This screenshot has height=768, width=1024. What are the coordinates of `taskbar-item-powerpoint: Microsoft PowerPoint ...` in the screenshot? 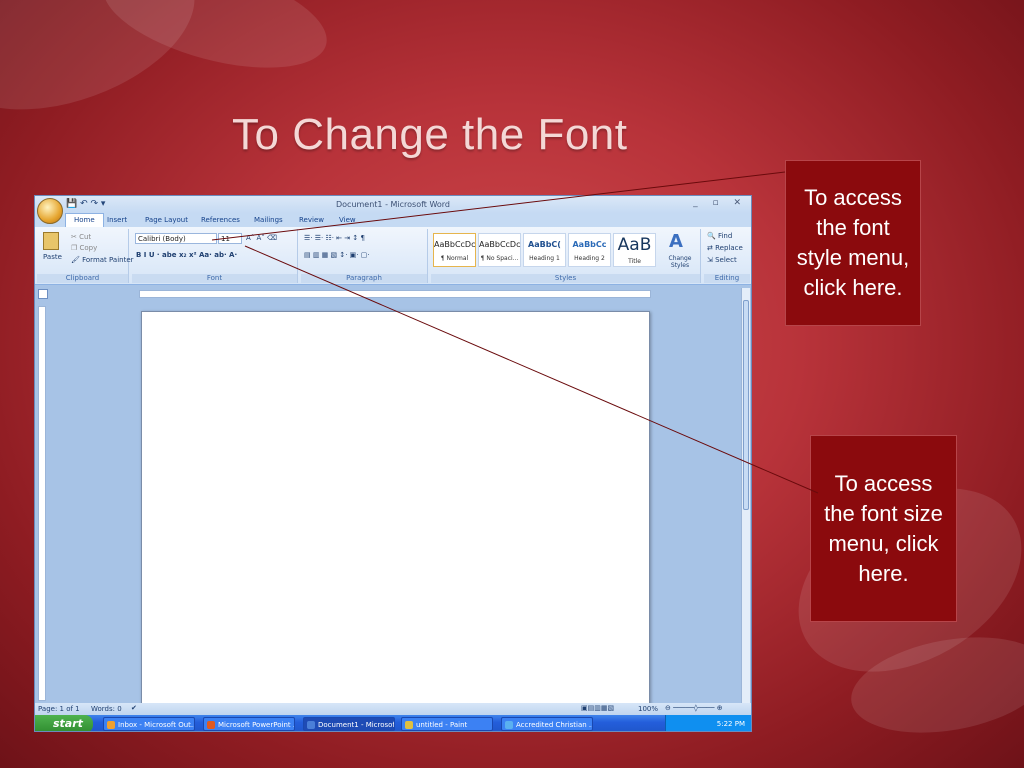 It's located at (249, 724).